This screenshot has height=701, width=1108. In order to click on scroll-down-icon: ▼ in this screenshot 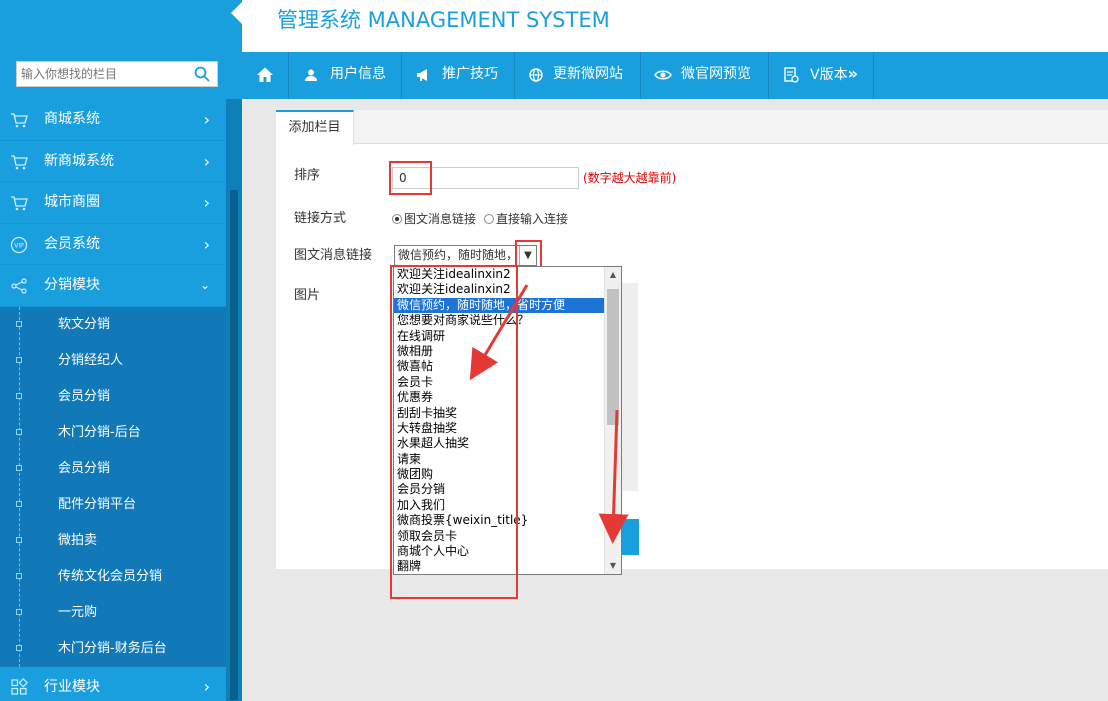, I will do `click(613, 566)`.